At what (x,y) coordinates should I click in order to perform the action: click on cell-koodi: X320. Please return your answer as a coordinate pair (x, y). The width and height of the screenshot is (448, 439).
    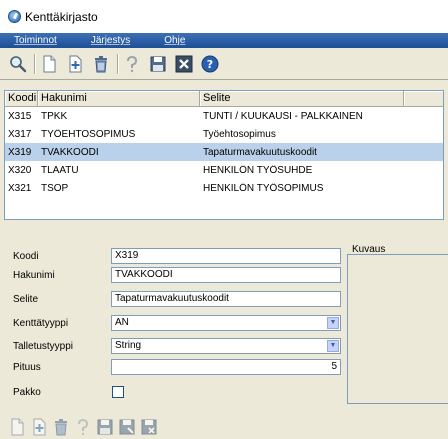
    Looking at the image, I should click on (20, 170).